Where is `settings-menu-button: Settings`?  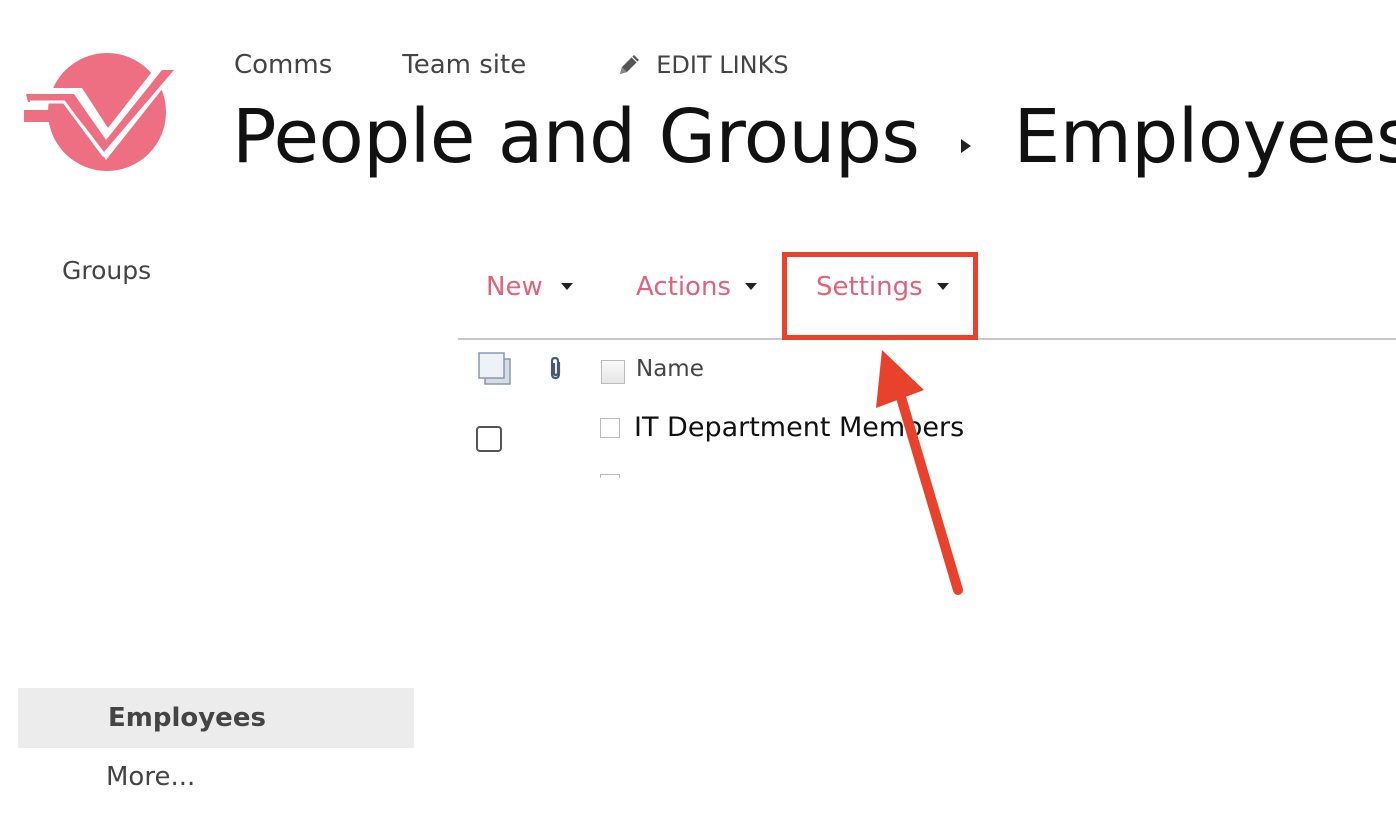
settings-menu-button: Settings is located at coordinates (882, 287).